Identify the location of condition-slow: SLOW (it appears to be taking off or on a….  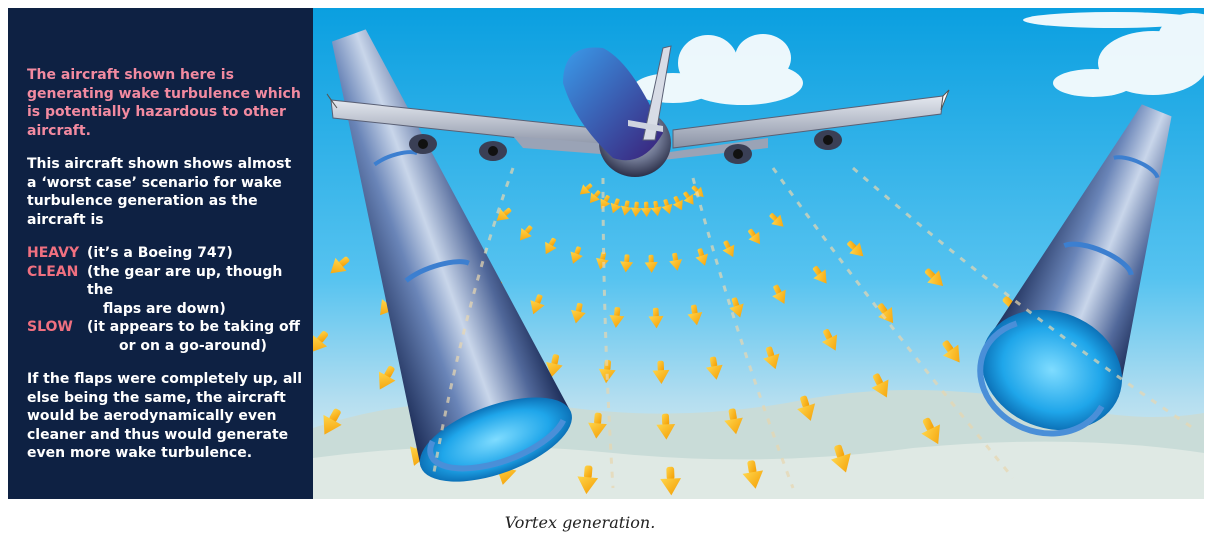
(165, 336).